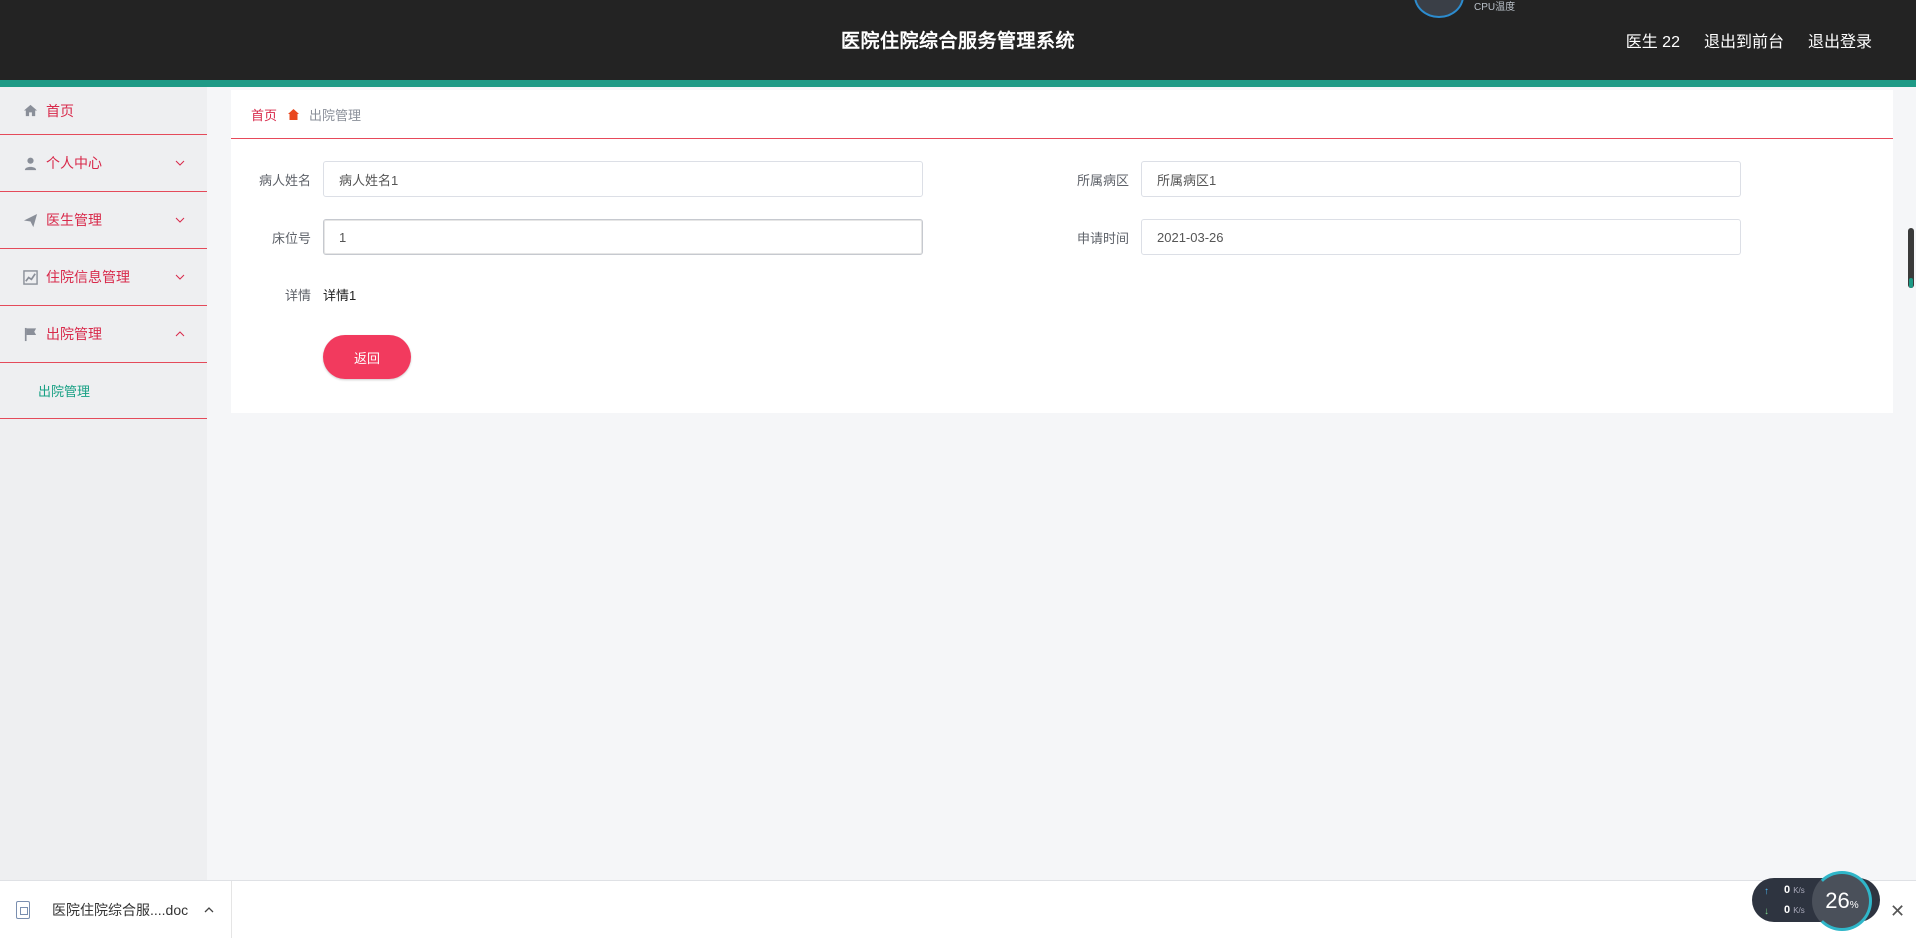 Image resolution: width=1916 pixels, height=938 pixels. What do you see at coordinates (88, 277) in the screenshot?
I see `sidebar-item-label: 住院信息管理` at bounding box center [88, 277].